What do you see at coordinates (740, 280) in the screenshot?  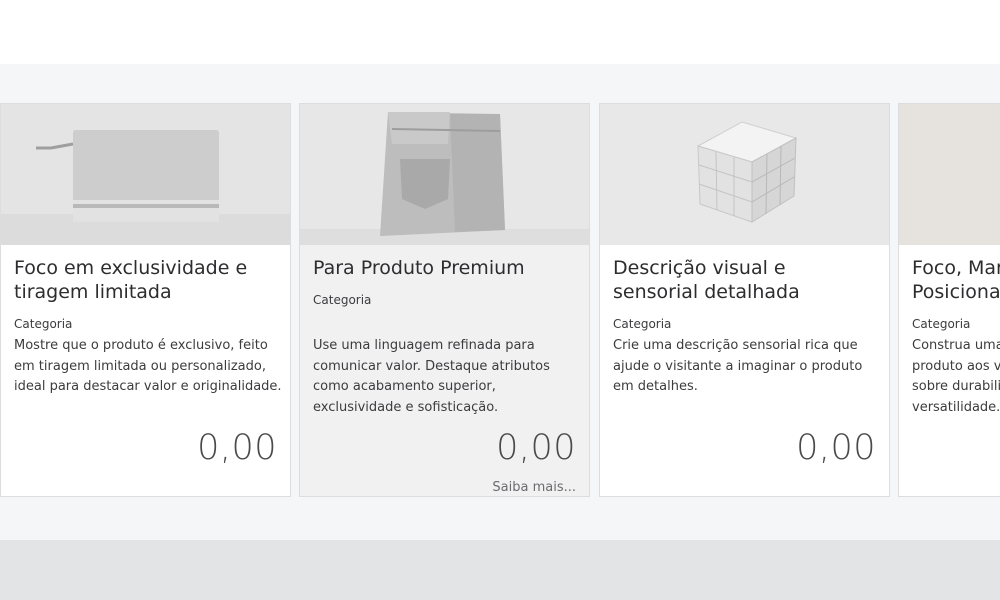 I see `card-title: Descrição visual e sensorial detalhada` at bounding box center [740, 280].